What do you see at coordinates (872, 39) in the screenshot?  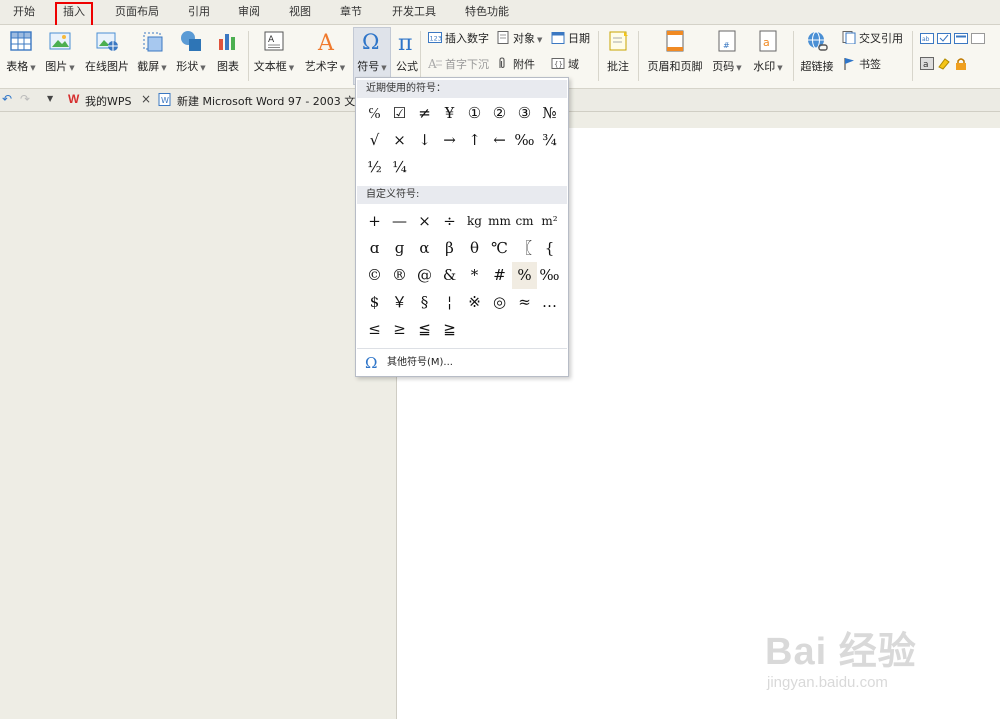 I see `cross-reference-button: 交叉引用` at bounding box center [872, 39].